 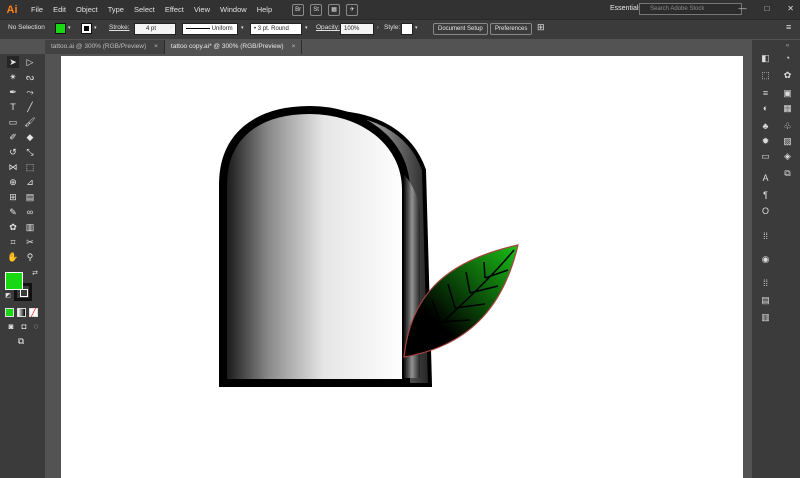 I want to click on direct-selection-tool-icon: ▷, so click(x=30, y=62).